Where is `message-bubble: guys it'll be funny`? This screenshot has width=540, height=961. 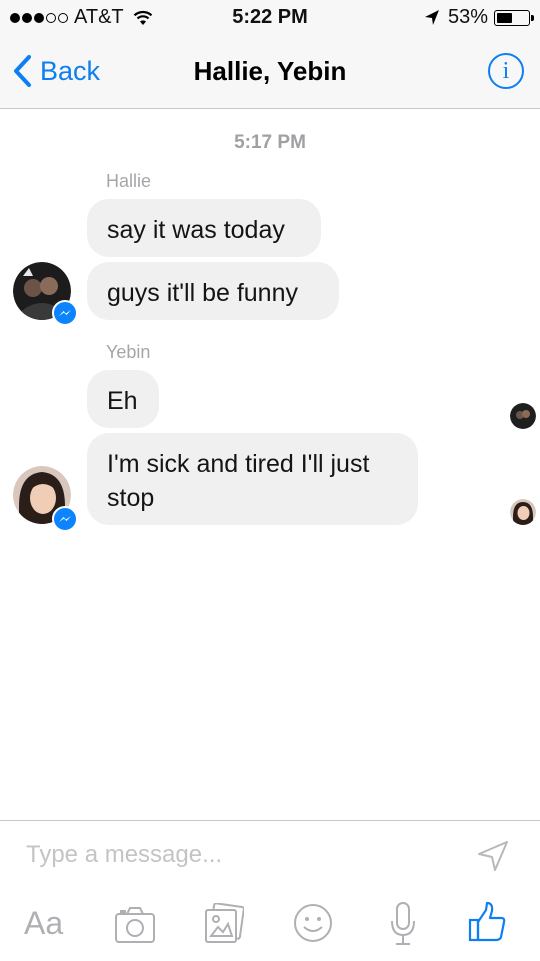 message-bubble: guys it'll be funny is located at coordinates (213, 291).